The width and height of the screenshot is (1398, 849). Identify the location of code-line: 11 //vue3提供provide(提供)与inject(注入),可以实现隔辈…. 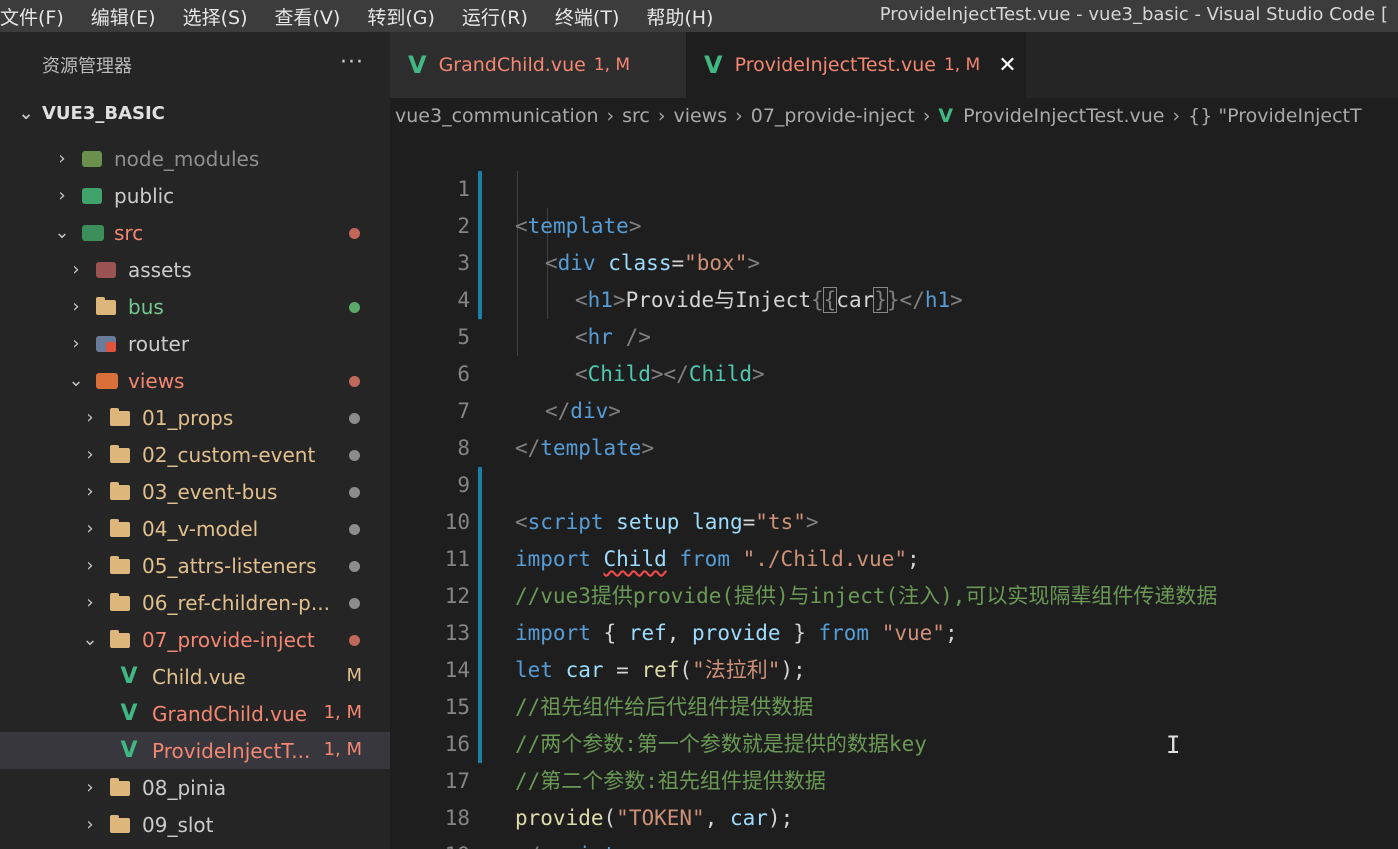
(894, 556).